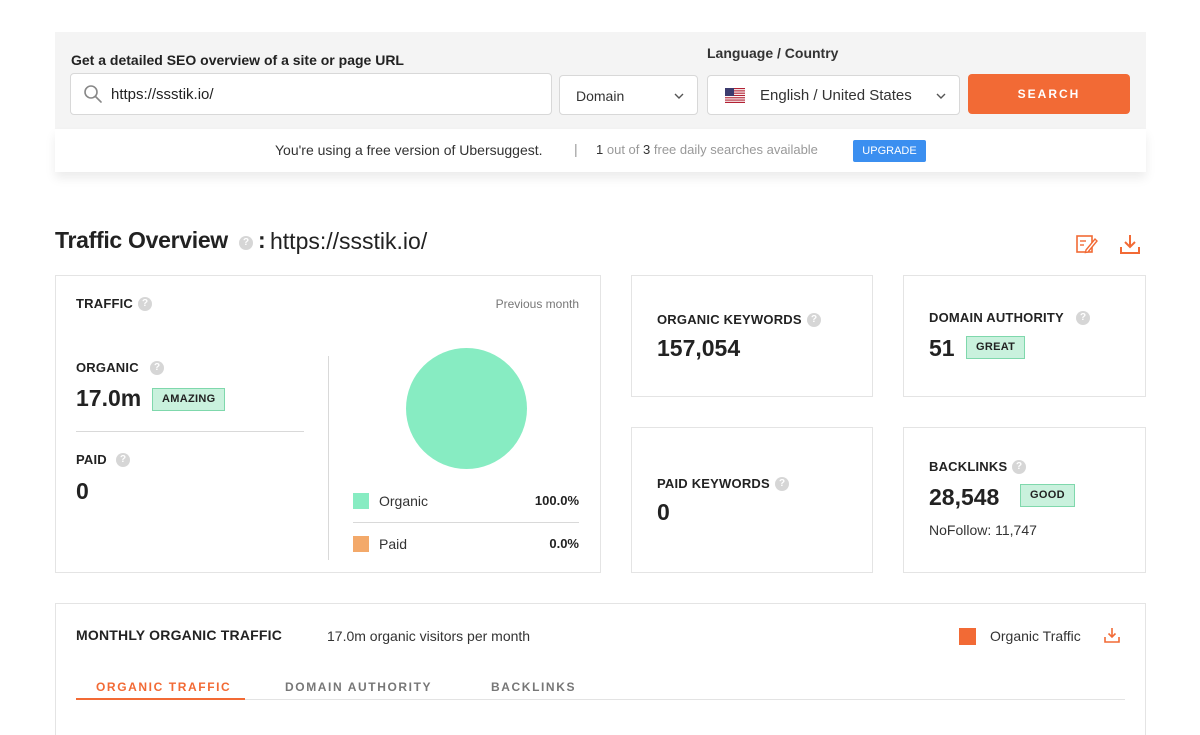  What do you see at coordinates (107, 367) in the screenshot?
I see `organic-label: ORGANIC` at bounding box center [107, 367].